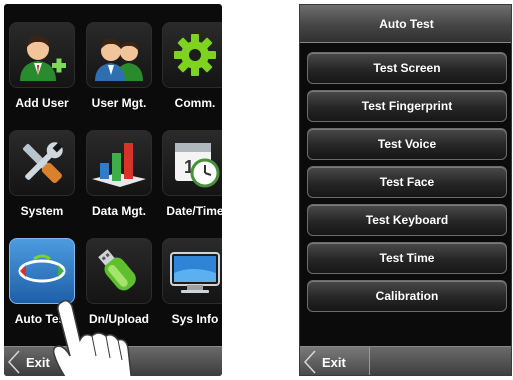 Image resolution: width=513 pixels, height=380 pixels. Describe the element at coordinates (42, 271) in the screenshot. I see `auto-test-icon` at that location.